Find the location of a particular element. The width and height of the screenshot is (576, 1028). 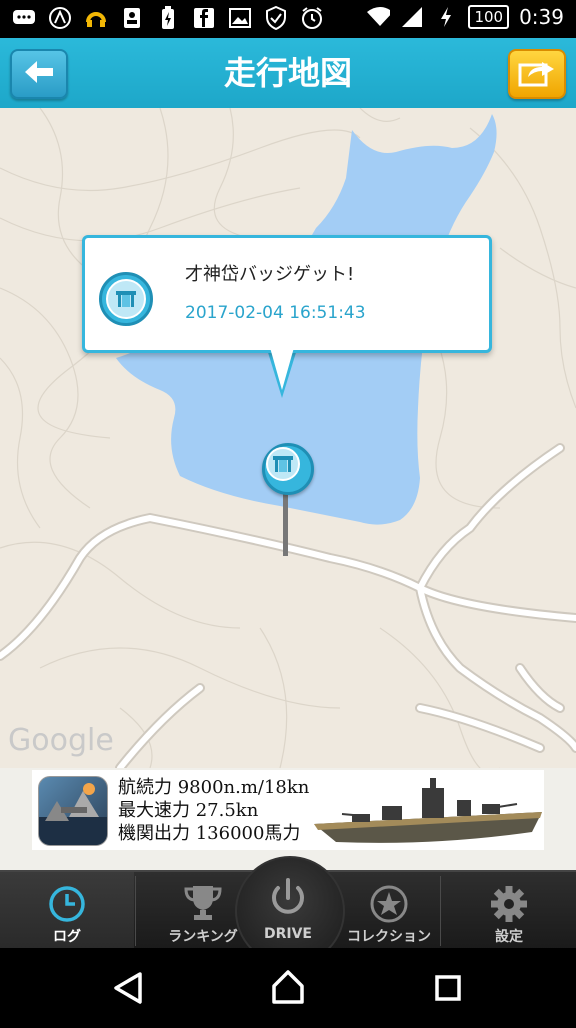

power-icon is located at coordinates (288, 896).